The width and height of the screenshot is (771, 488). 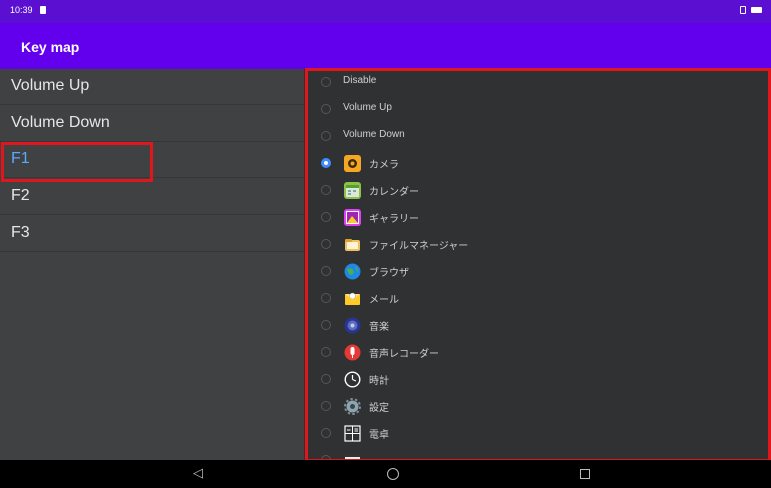 What do you see at coordinates (152, 234) in the screenshot?
I see `key-item-f3: F3` at bounding box center [152, 234].